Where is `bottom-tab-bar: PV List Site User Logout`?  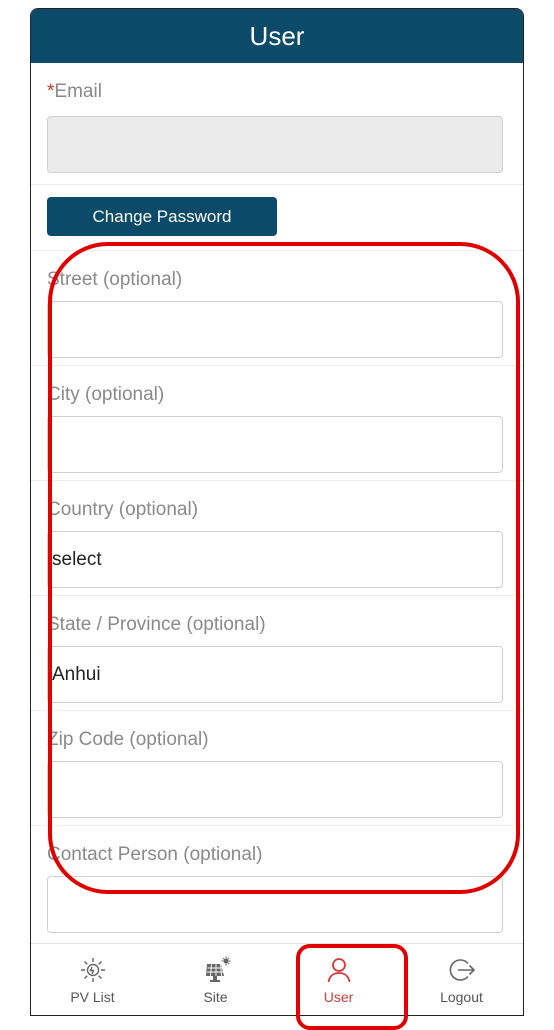 bottom-tab-bar: PV List Site User Logout is located at coordinates (277, 979).